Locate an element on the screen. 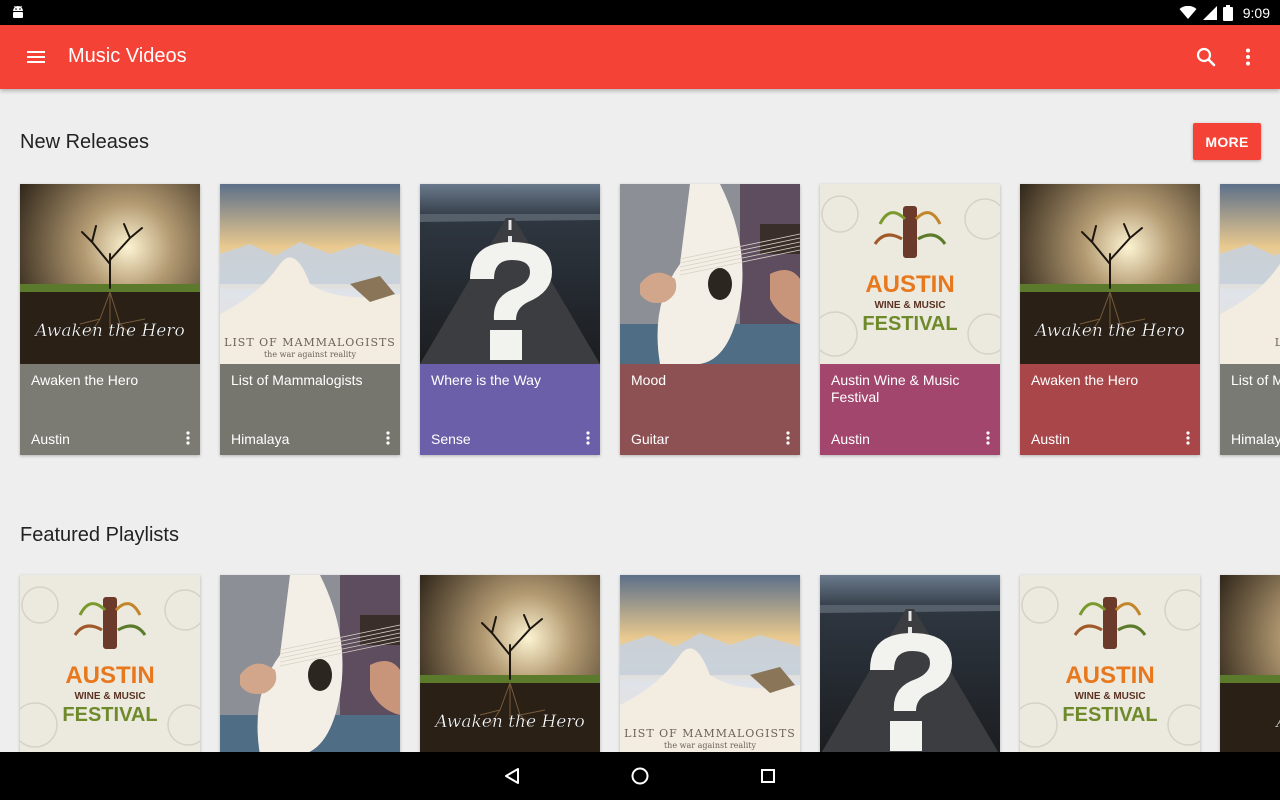 This screenshot has width=1280, height=800. status-bar: 9:09 is located at coordinates (640, 12).